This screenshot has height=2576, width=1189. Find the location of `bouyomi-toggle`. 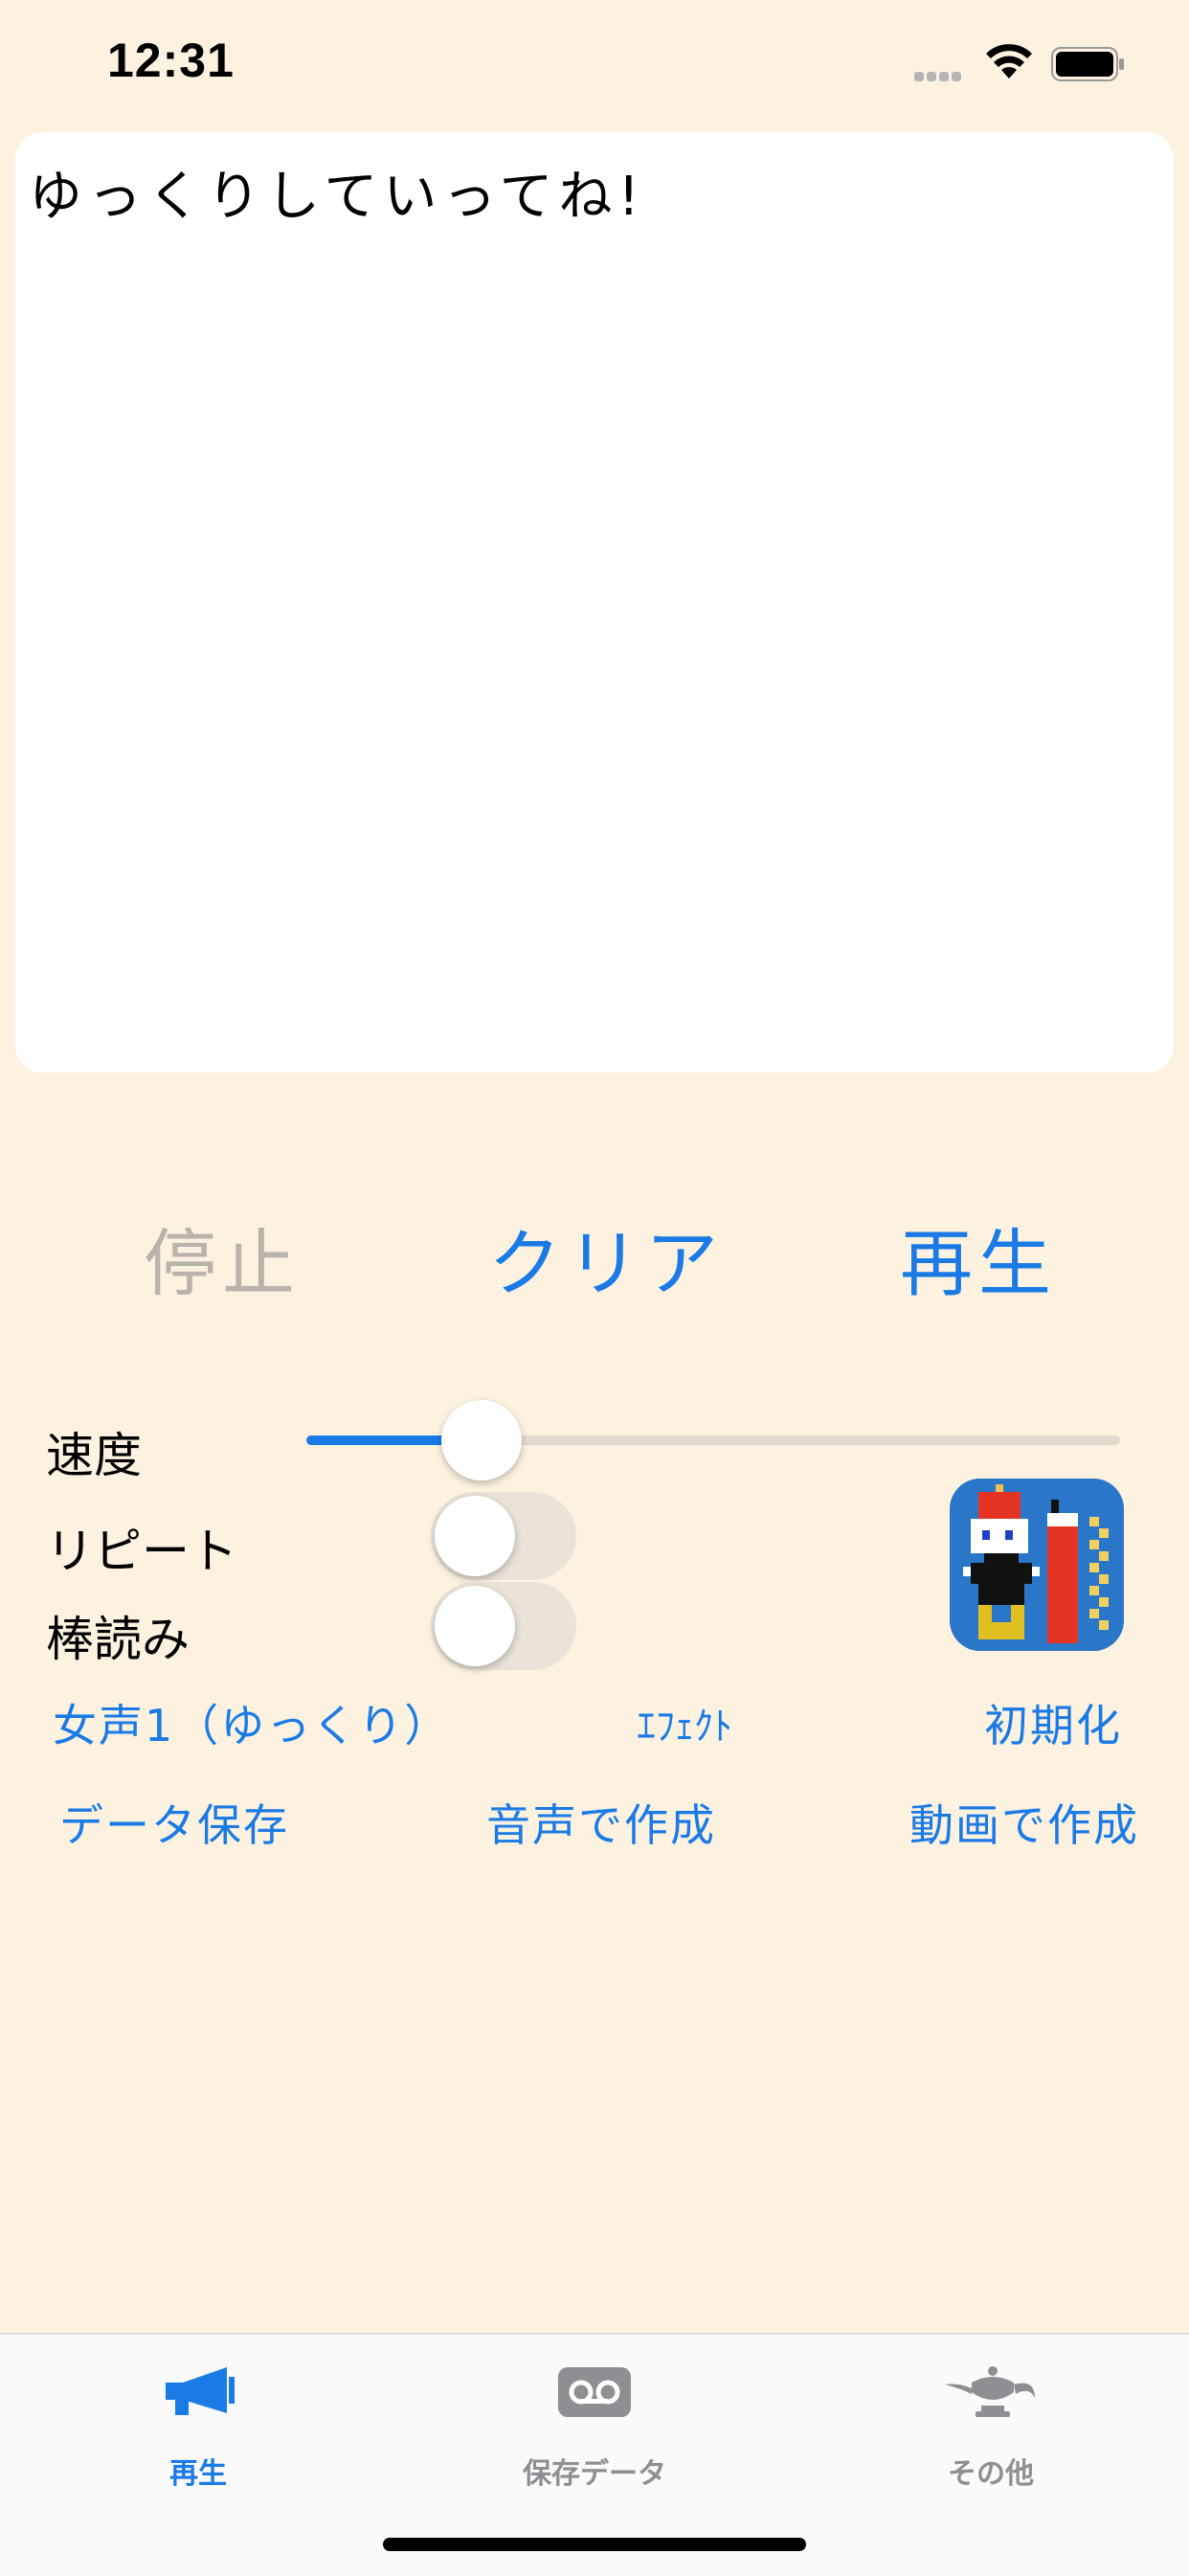

bouyomi-toggle is located at coordinates (503, 1626).